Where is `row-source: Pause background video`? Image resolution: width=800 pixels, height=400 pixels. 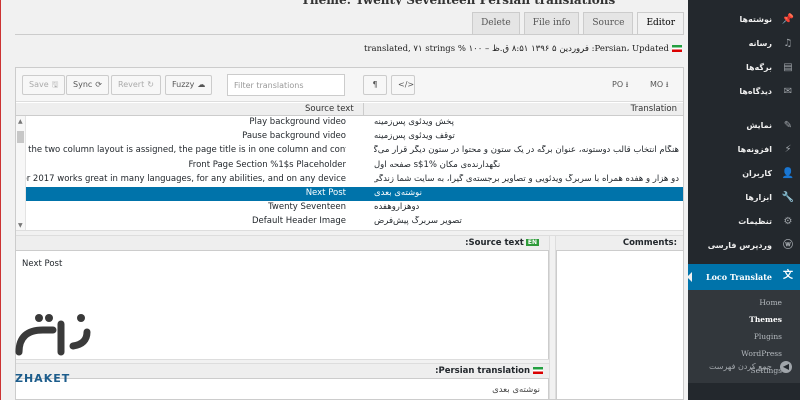
row-source: Pause background video is located at coordinates (294, 136).